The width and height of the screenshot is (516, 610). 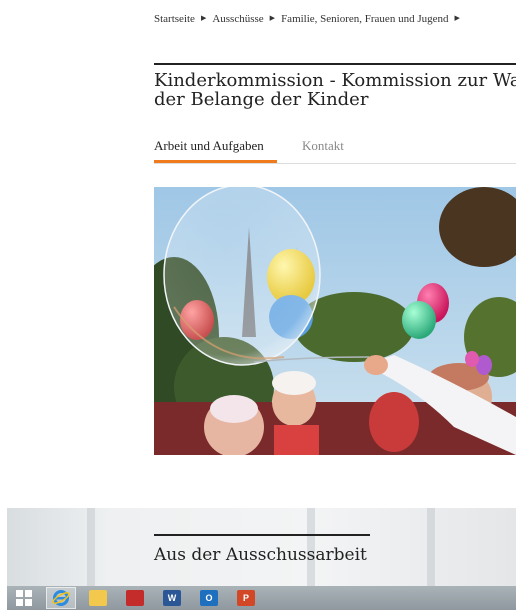 What do you see at coordinates (261, 99) in the screenshot?
I see `page-title-line2: der Belange der Kinder` at bounding box center [261, 99].